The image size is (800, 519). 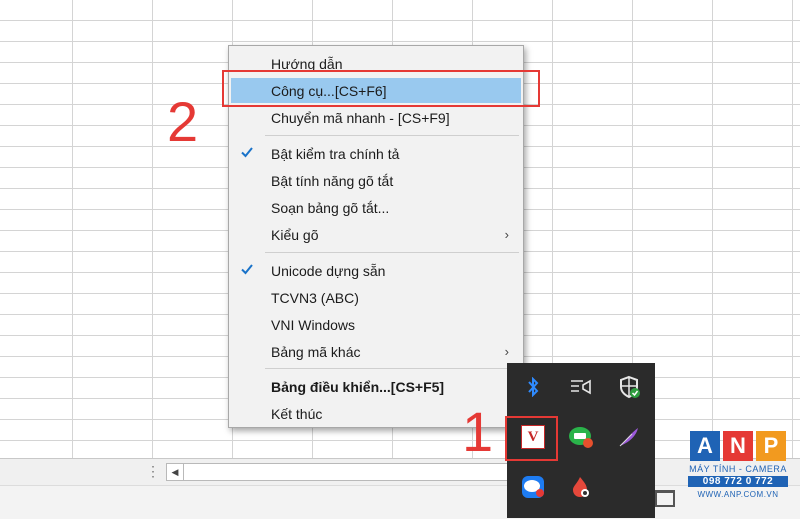 What do you see at coordinates (581, 437) in the screenshot?
I see `line-chat-icon` at bounding box center [581, 437].